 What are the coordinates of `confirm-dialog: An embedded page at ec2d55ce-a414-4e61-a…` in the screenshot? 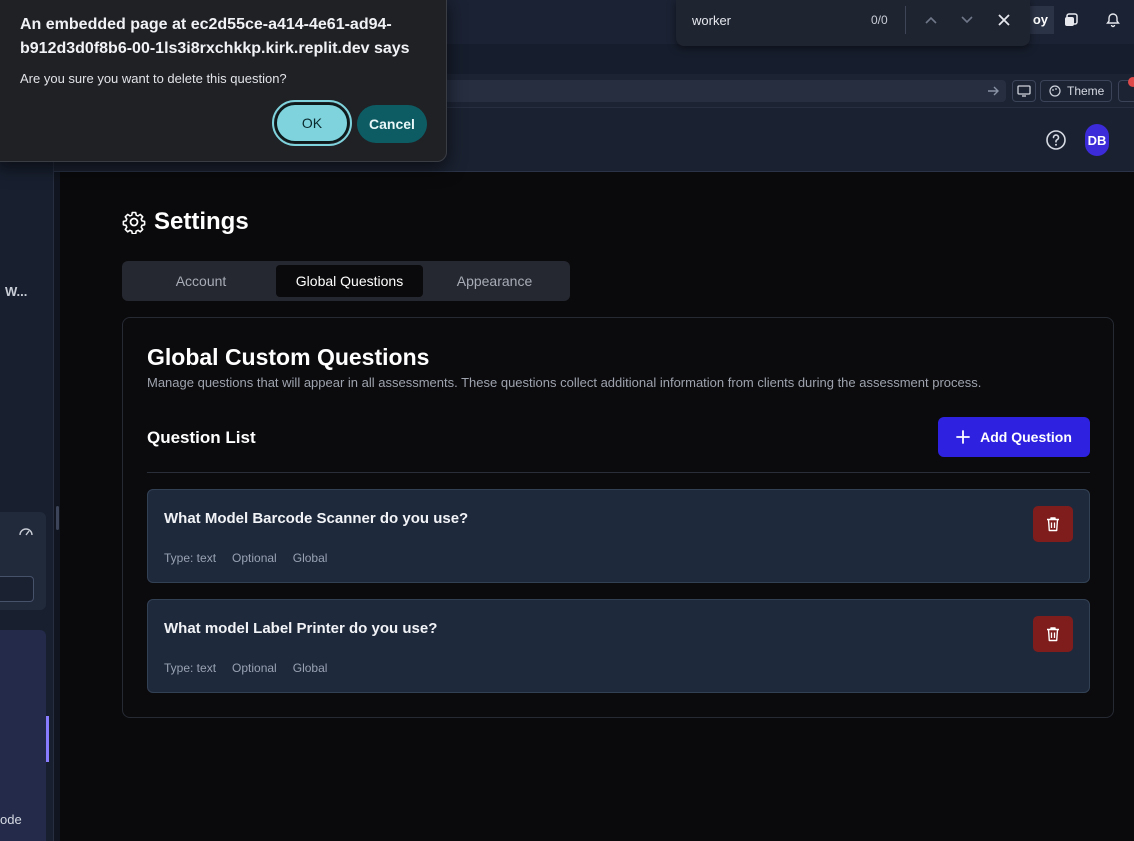 It's located at (223, 81).